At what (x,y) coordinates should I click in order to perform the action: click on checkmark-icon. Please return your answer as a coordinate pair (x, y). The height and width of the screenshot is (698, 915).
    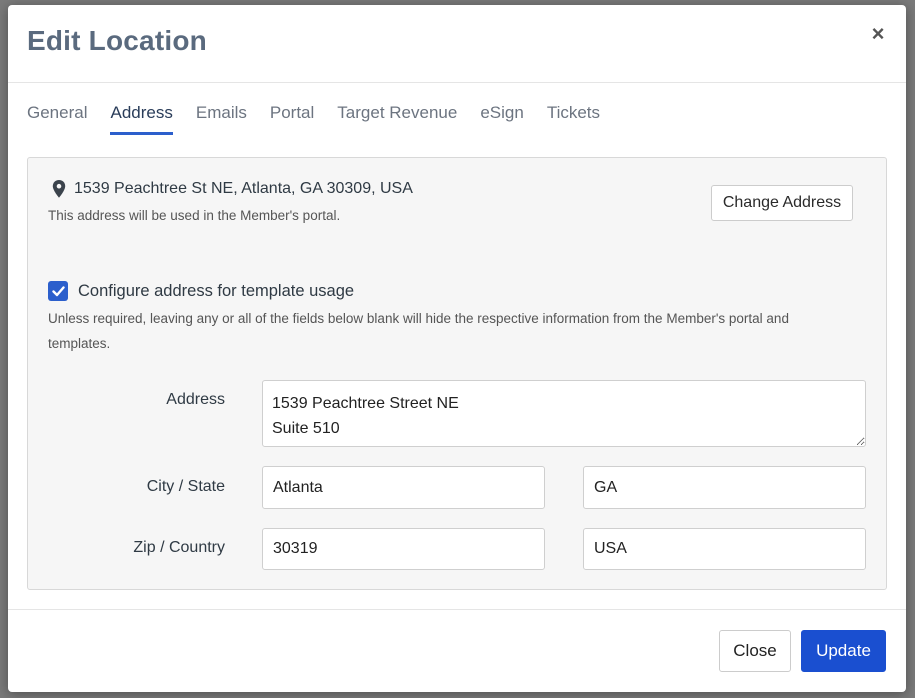
    Looking at the image, I should click on (58, 290).